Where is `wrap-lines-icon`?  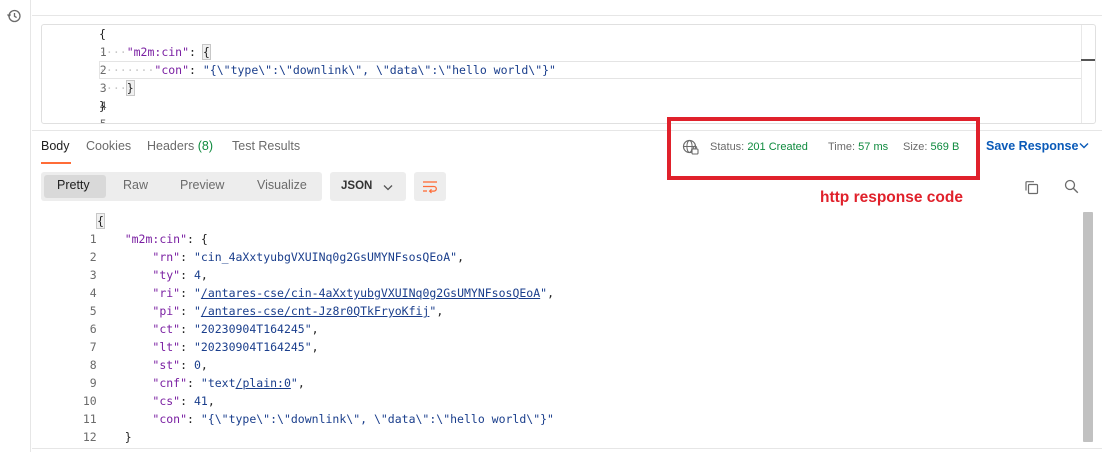
wrap-lines-icon is located at coordinates (430, 187).